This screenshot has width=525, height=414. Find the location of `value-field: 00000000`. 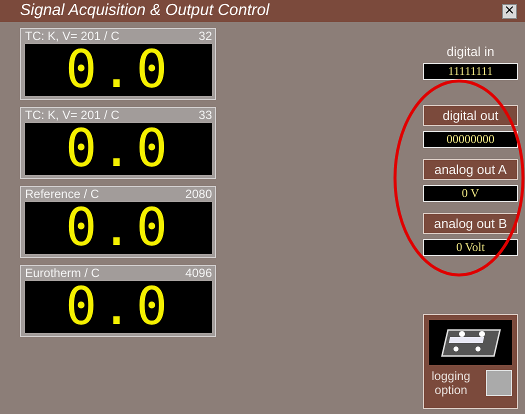

value-field: 00000000 is located at coordinates (470, 139).